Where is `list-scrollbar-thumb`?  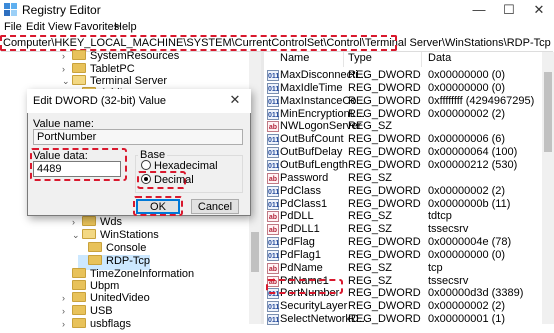 list-scrollbar-thumb is located at coordinates (548, 112).